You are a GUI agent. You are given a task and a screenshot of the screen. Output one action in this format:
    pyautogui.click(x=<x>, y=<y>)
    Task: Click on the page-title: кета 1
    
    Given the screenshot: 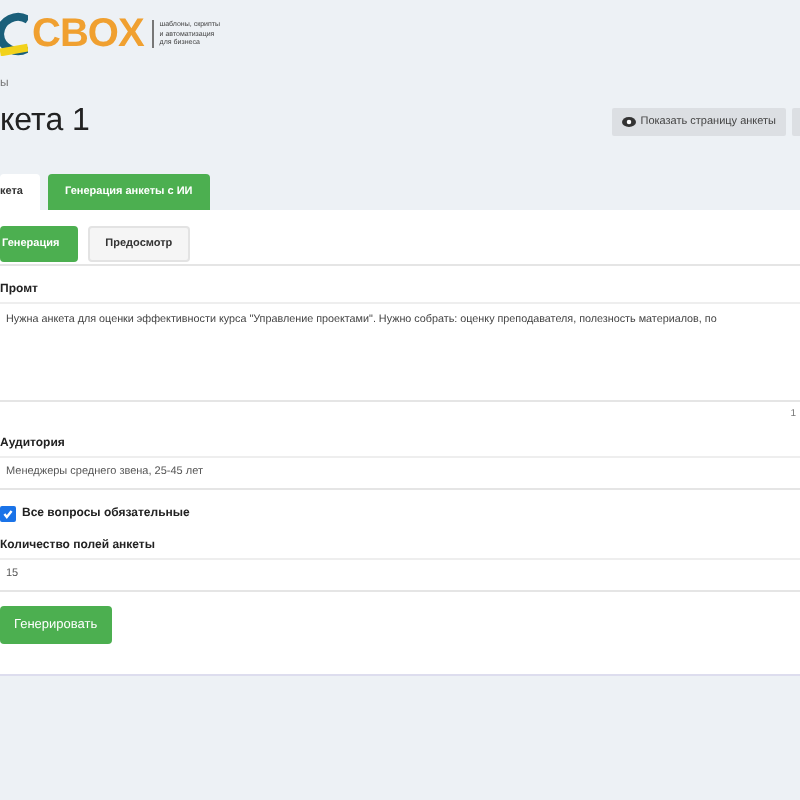 What is the action you would take?
    pyautogui.click(x=45, y=122)
    